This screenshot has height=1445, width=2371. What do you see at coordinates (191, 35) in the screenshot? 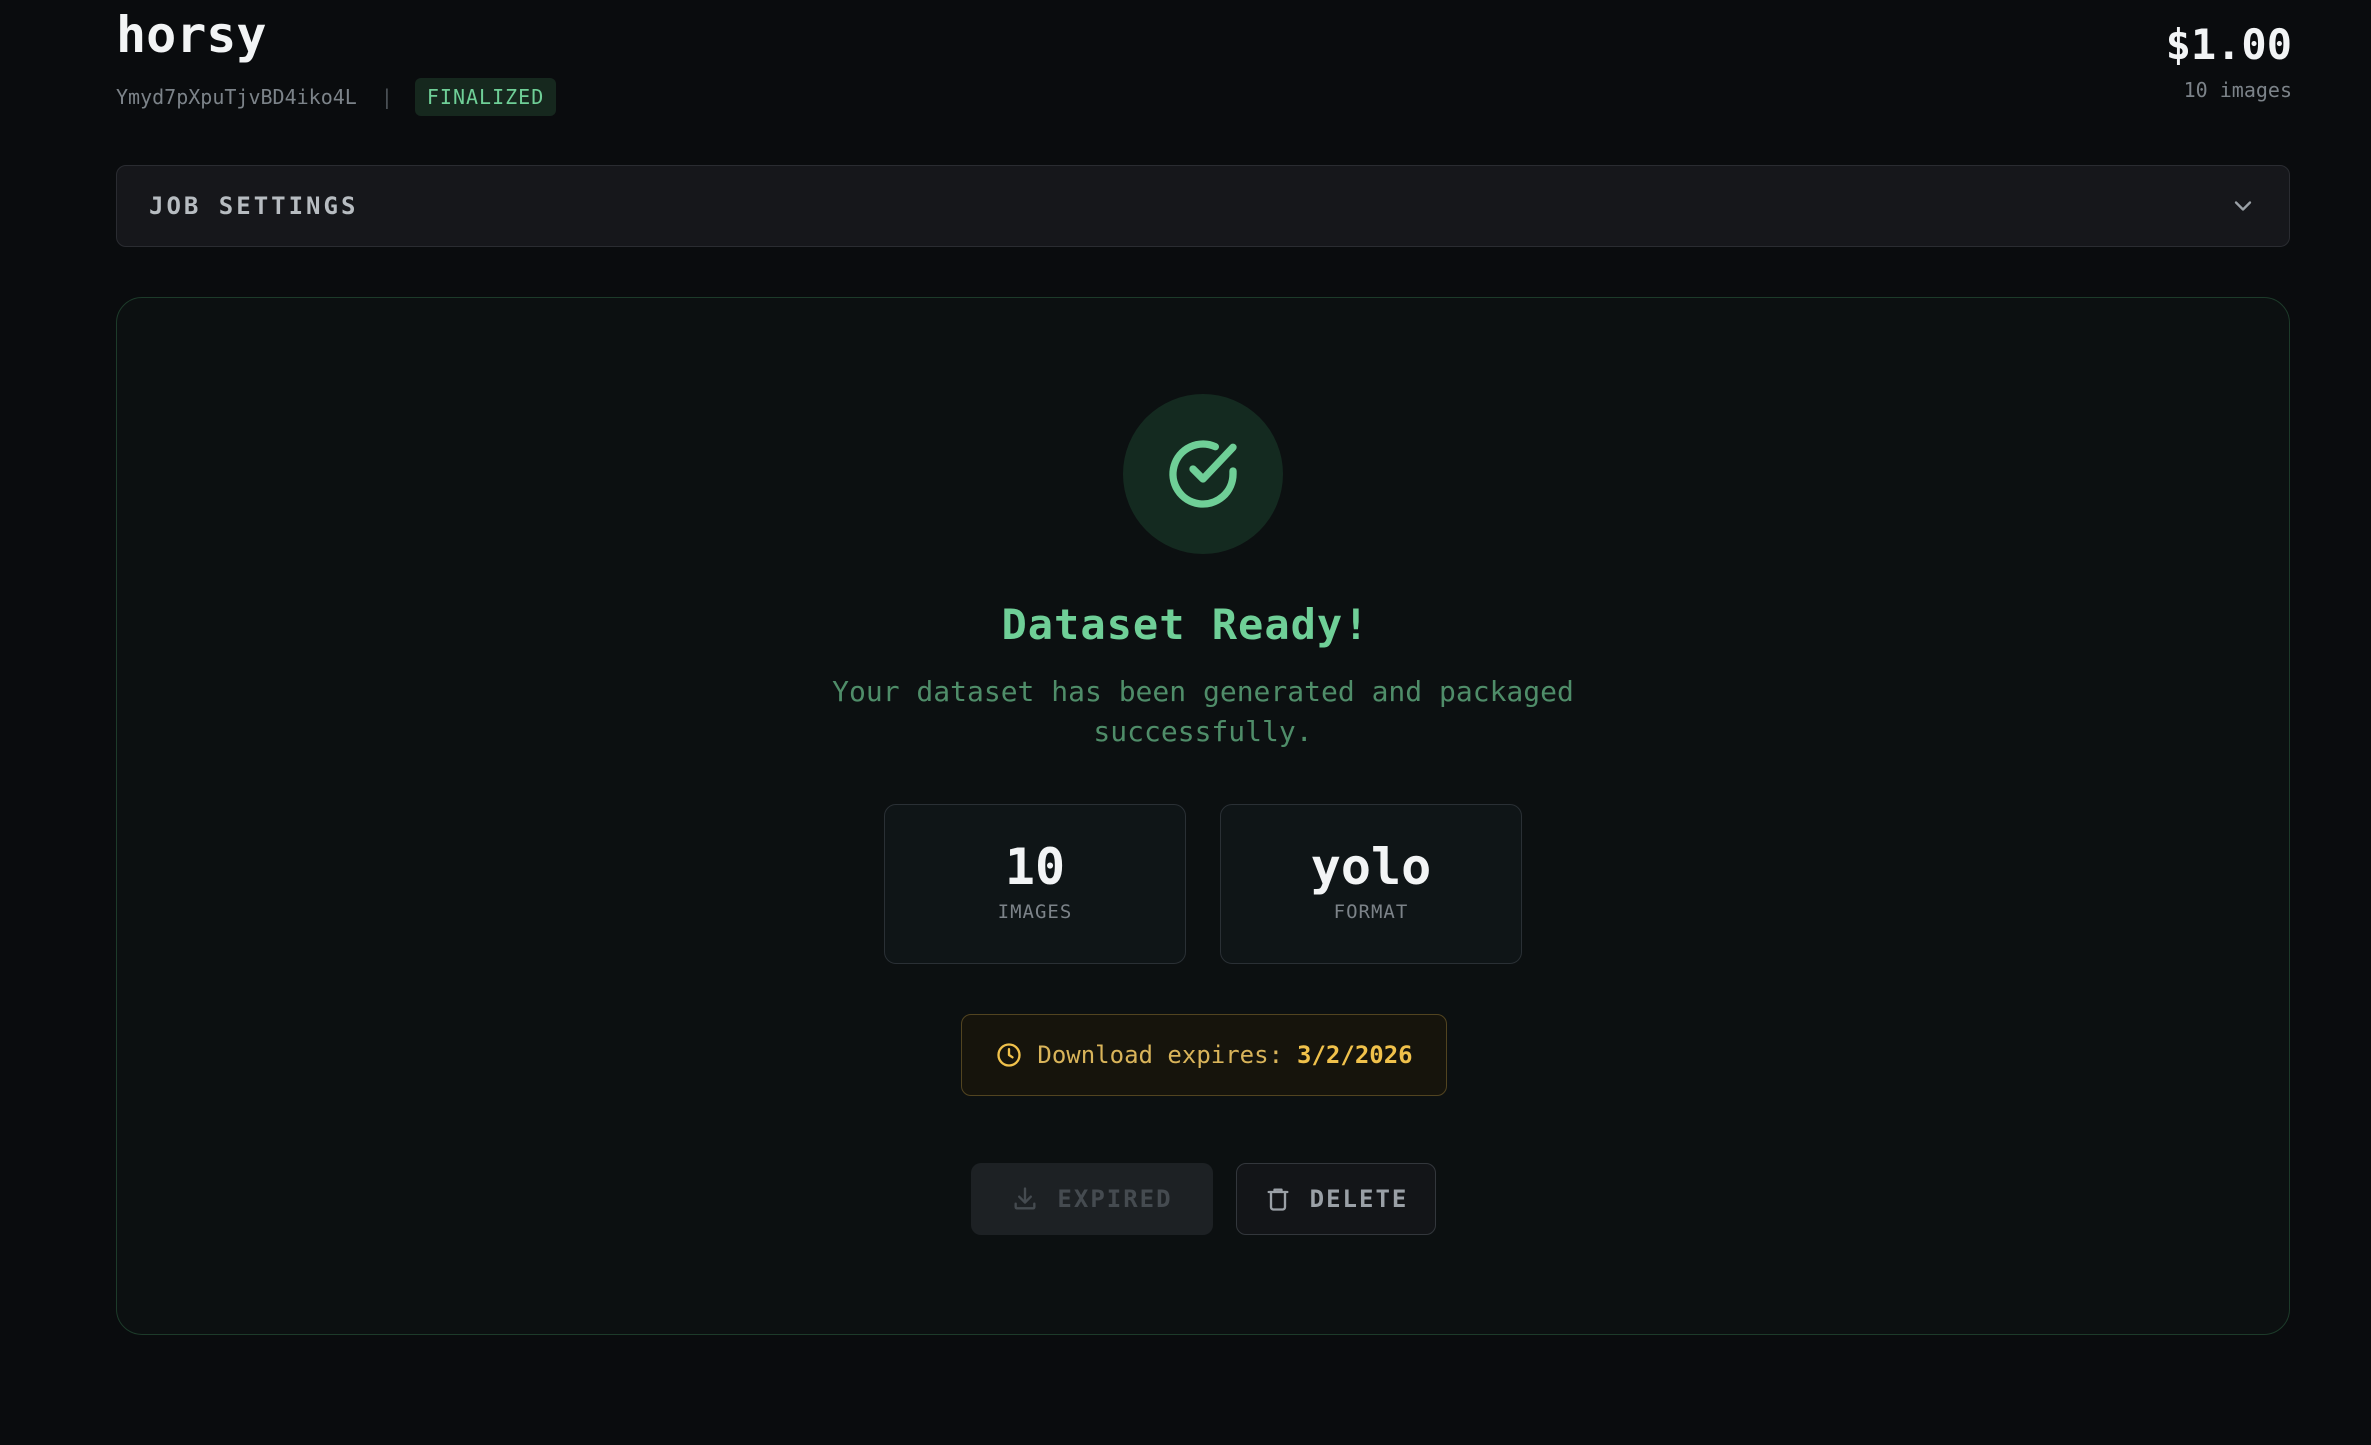
I see `page-title: horsy` at bounding box center [191, 35].